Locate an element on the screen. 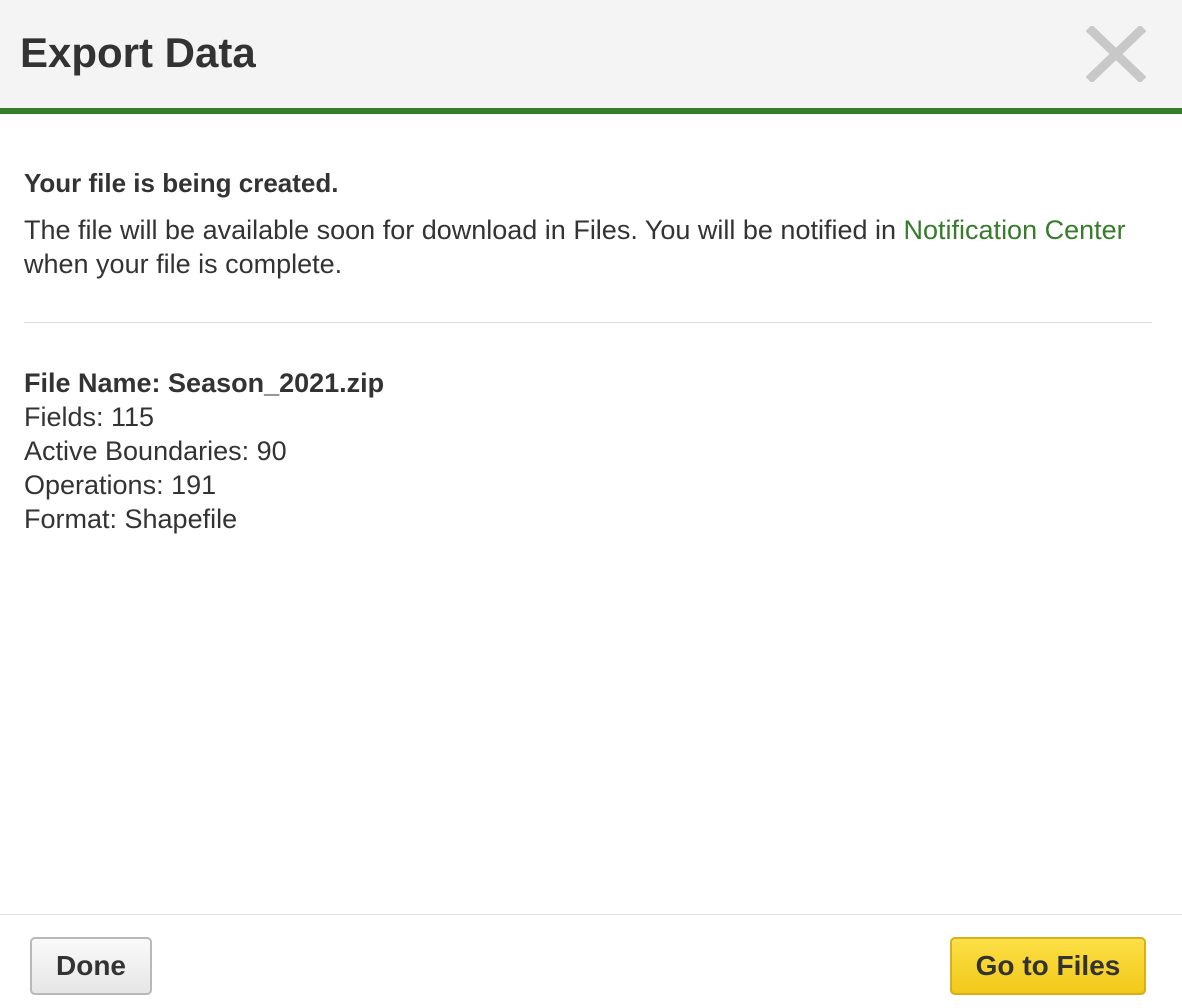 The height and width of the screenshot is (1008, 1182). operations-count: Operations: 191 is located at coordinates (120, 485).